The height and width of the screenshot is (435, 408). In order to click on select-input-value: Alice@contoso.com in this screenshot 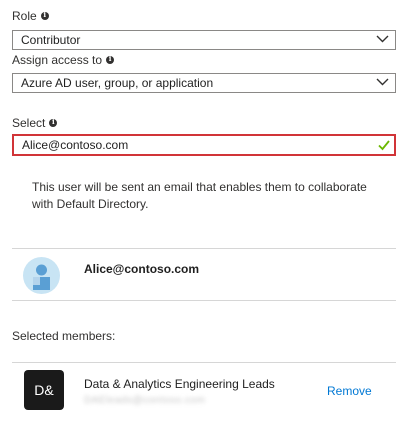, I will do `click(75, 145)`.